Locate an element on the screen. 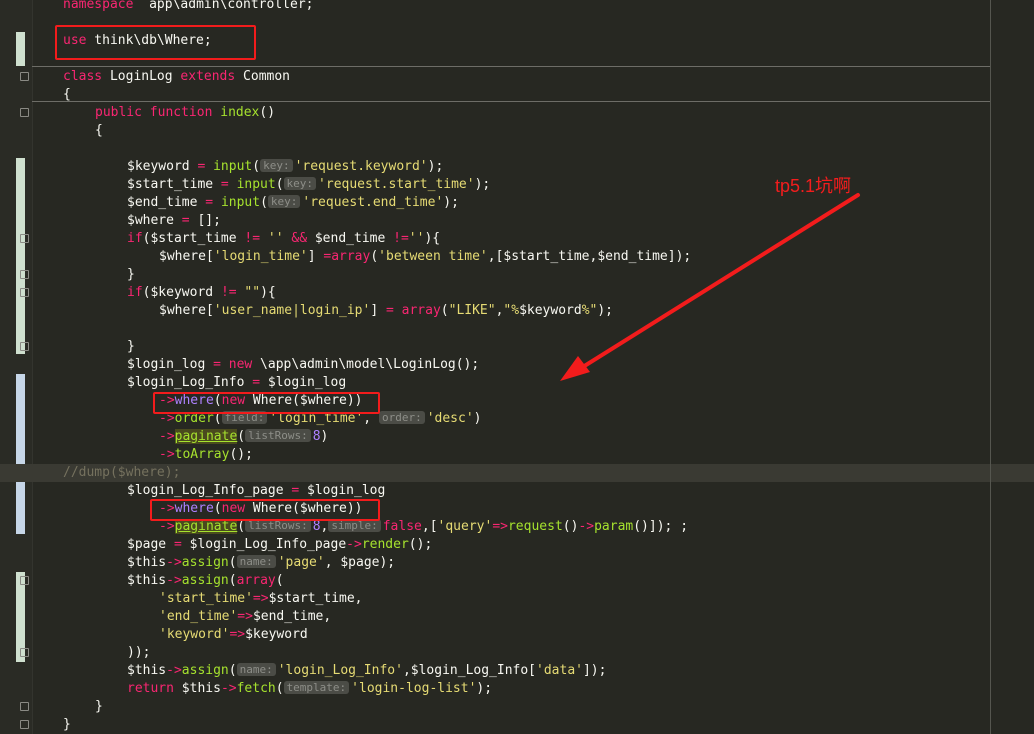 The height and width of the screenshot is (734, 1034). annotation-label: tp5.1坑啊 is located at coordinates (813, 186).